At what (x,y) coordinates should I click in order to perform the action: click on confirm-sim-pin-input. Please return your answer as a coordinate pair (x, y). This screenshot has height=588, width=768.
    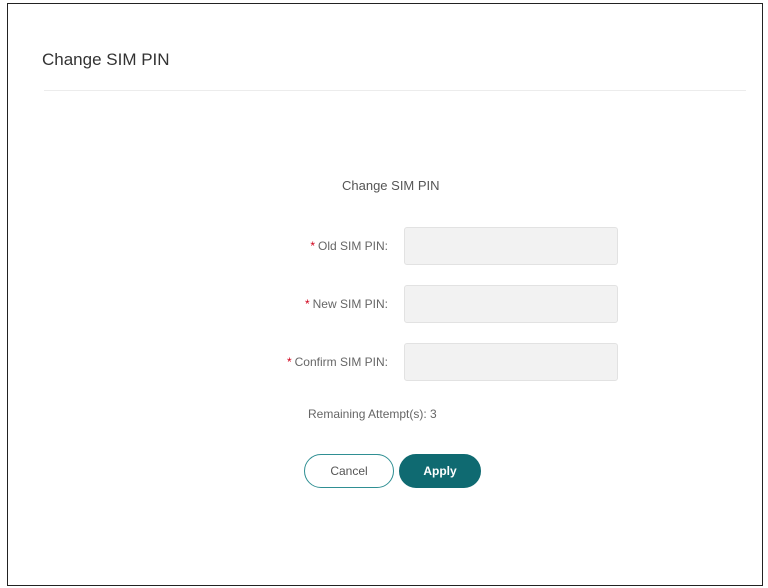
    Looking at the image, I should click on (511, 362).